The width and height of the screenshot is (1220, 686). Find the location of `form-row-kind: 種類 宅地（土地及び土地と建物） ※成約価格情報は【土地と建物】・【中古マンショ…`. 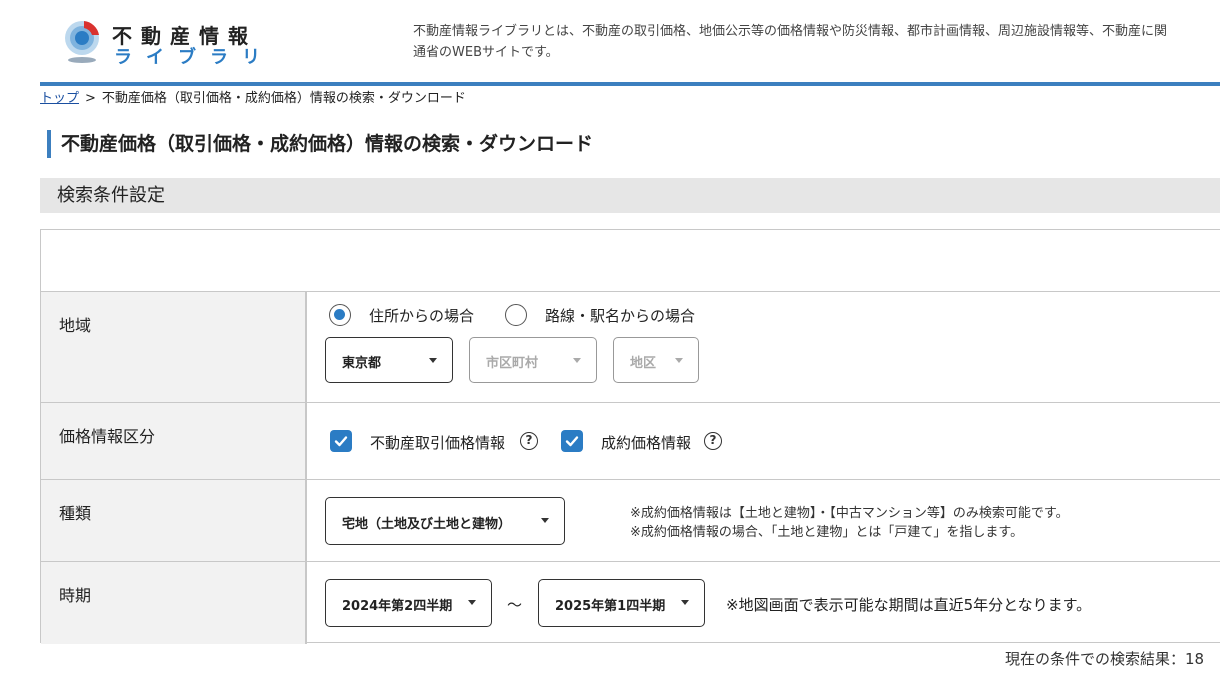

form-row-kind: 種類 宅地（土地及び土地と建物） ※成約価格情報は【土地と建物】・【中古マンショ… is located at coordinates (630, 520).